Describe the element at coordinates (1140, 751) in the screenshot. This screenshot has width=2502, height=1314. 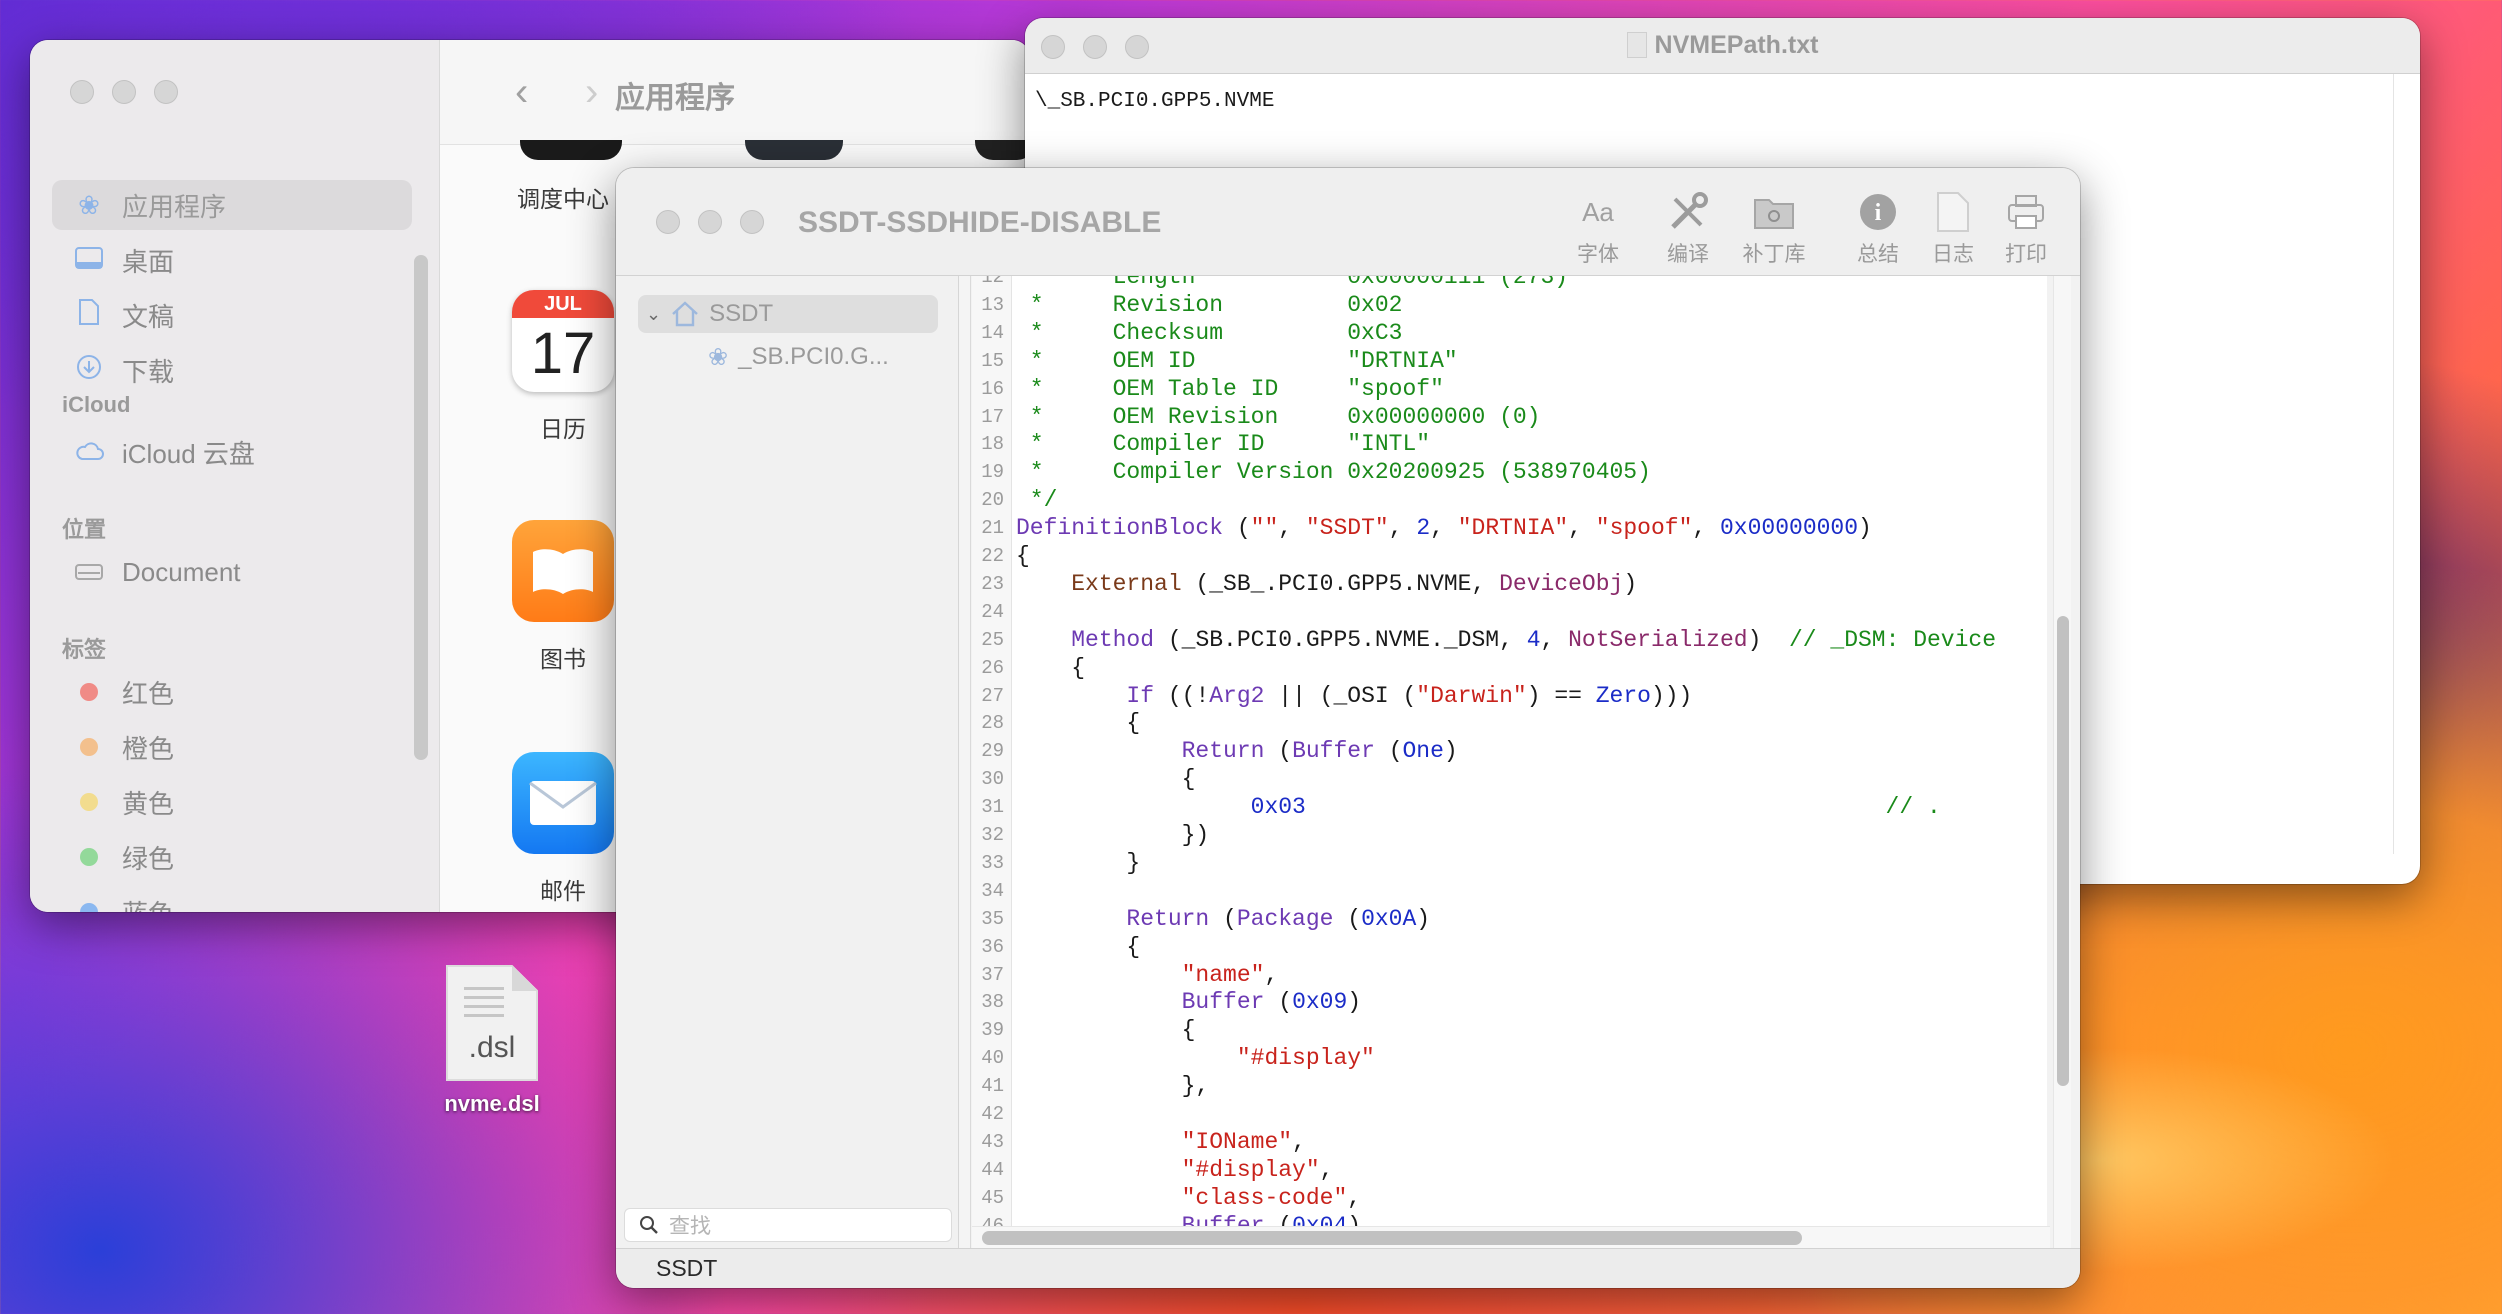
I see `code-token: Return` at that location.